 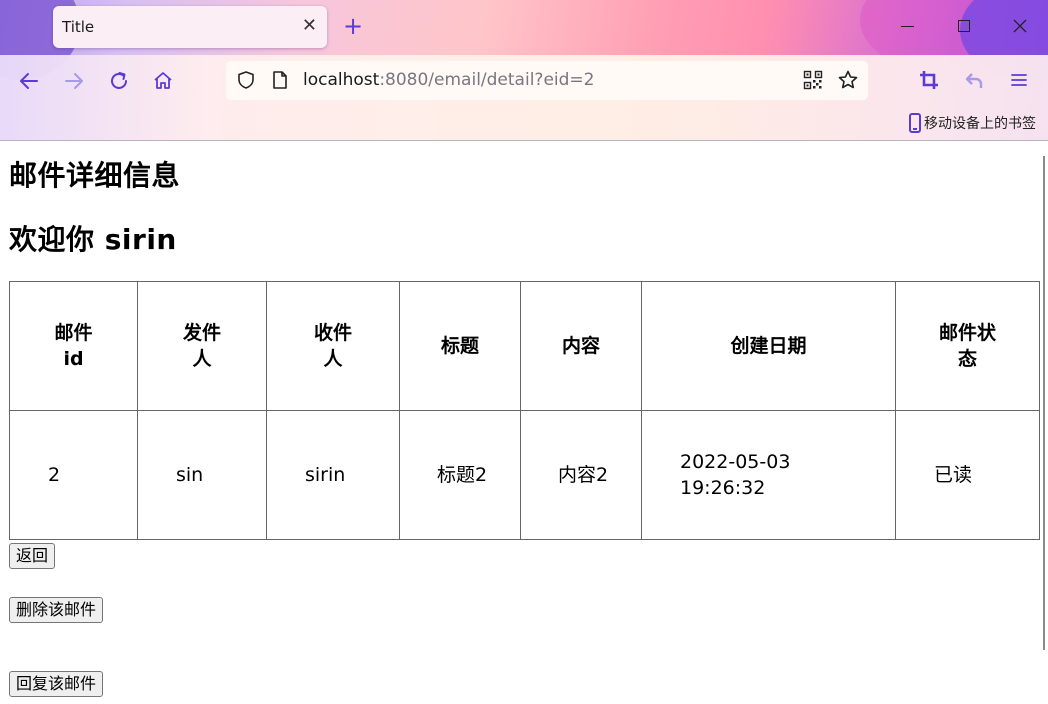 I want to click on cell-created-date: 2022-05-03 19:26:32, so click(x=768, y=475).